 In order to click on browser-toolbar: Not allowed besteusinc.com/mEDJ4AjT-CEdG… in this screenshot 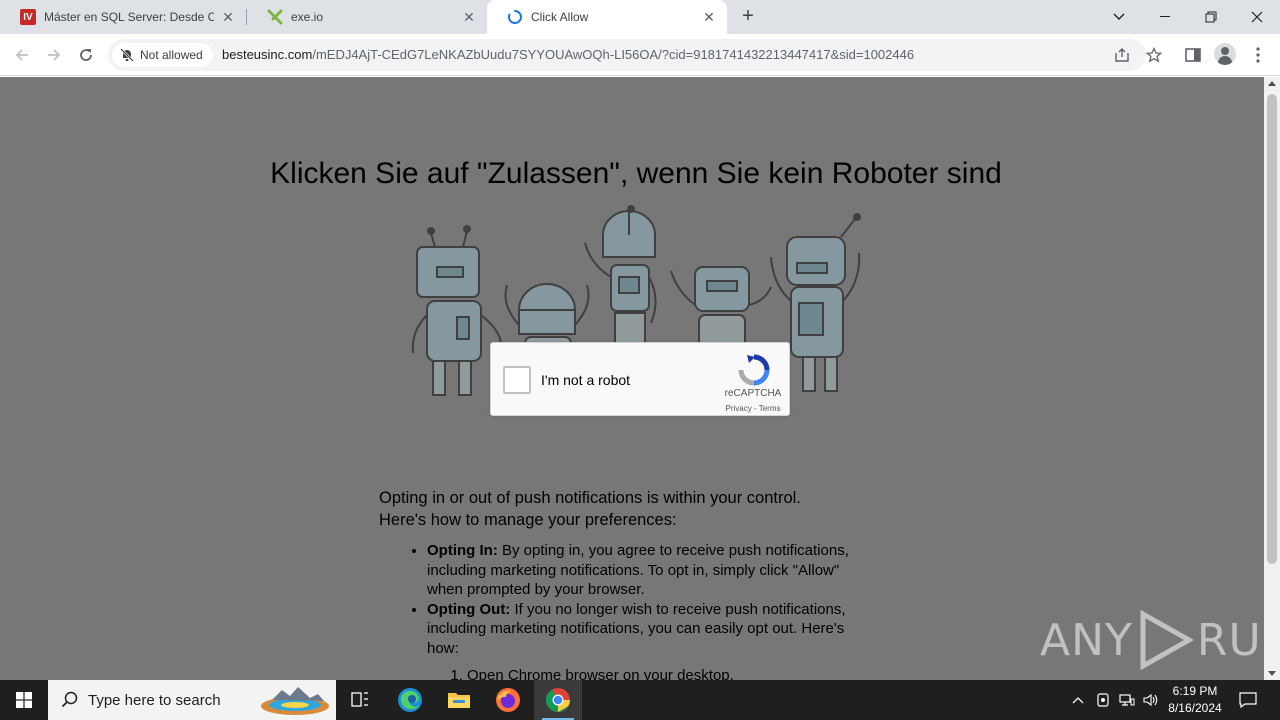, I will do `click(640, 55)`.